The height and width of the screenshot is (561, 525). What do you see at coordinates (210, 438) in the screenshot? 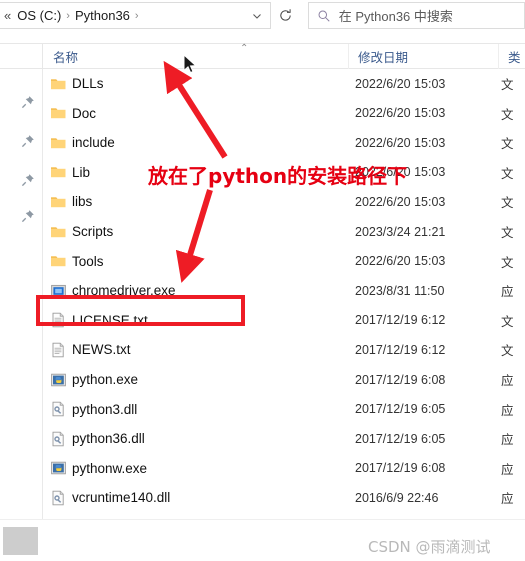
I see `file-name: python36.dll` at bounding box center [210, 438].